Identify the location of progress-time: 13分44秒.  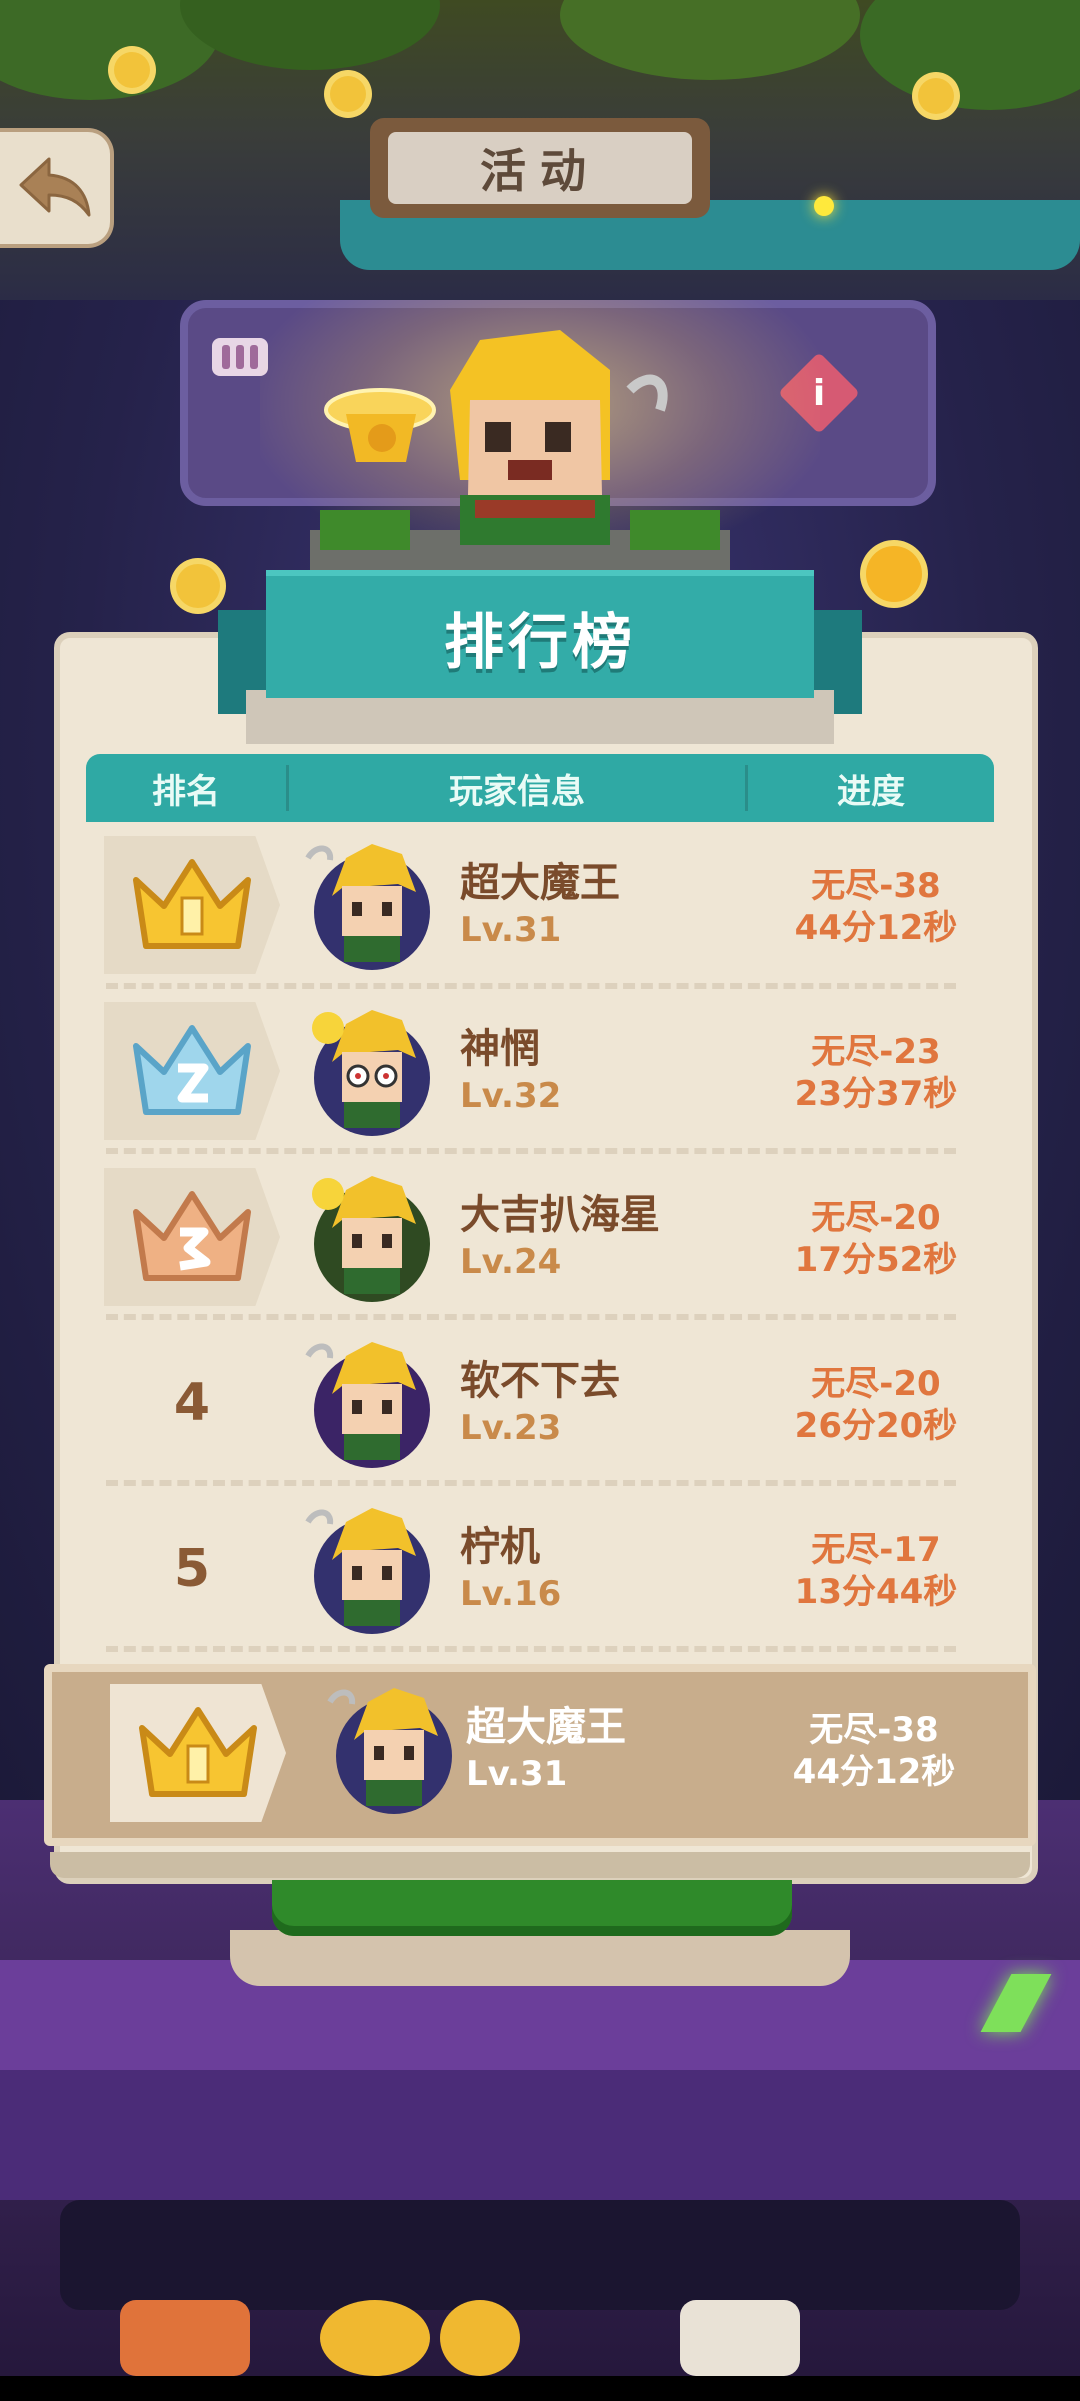
(876, 1592).